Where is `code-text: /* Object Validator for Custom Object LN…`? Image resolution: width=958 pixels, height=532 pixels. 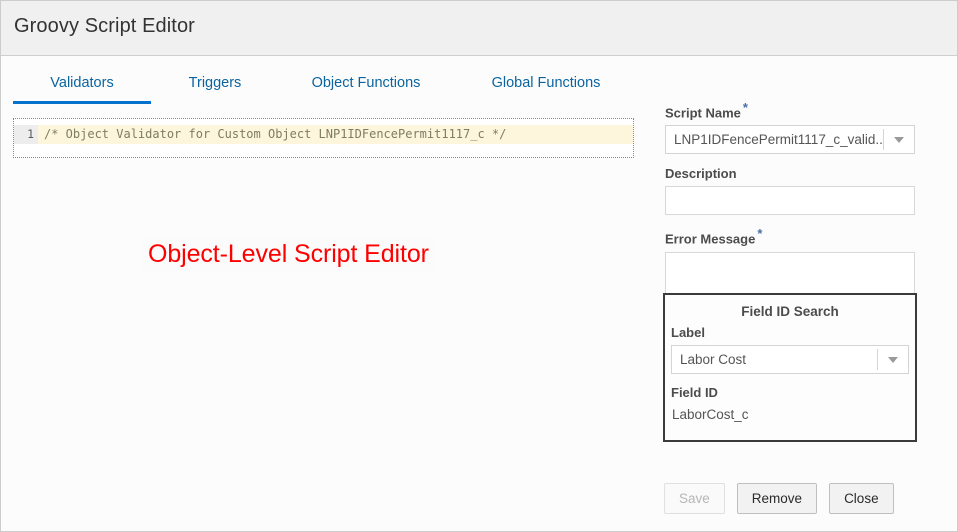
code-text: /* Object Validator for Custom Object LN… is located at coordinates (272, 134).